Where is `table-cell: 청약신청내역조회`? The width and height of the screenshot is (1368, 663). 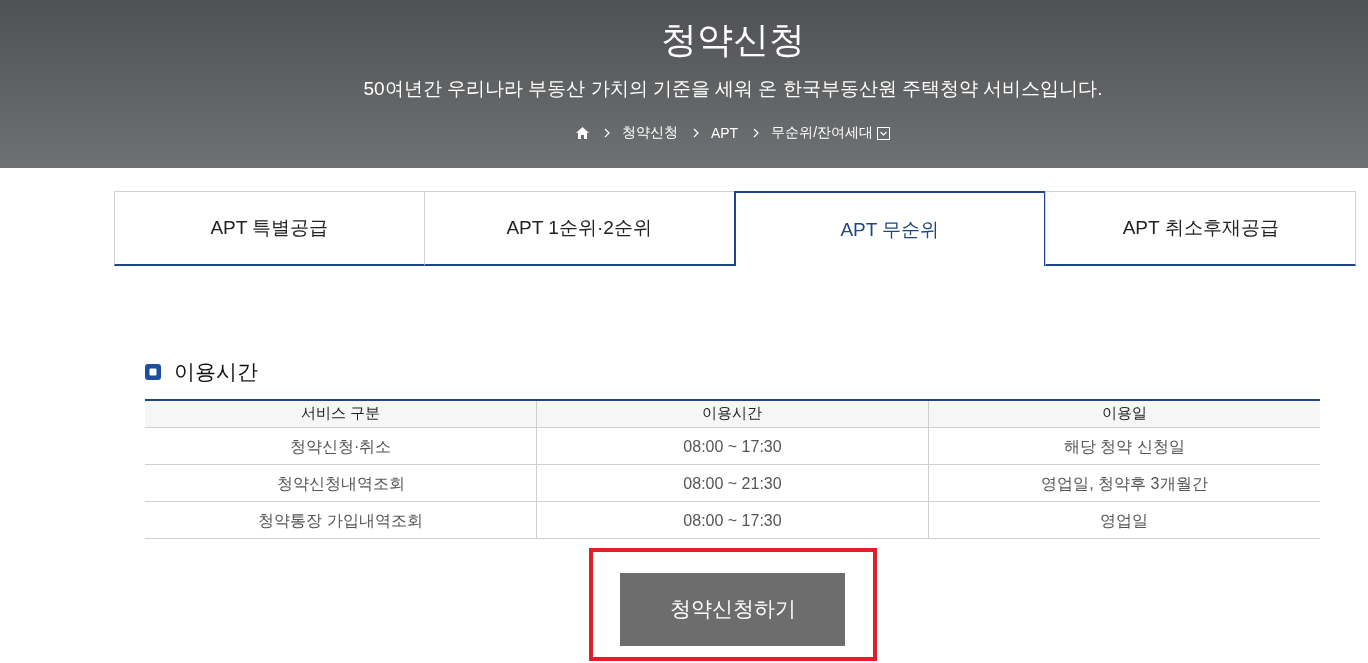 table-cell: 청약신청내역조회 is located at coordinates (341, 482).